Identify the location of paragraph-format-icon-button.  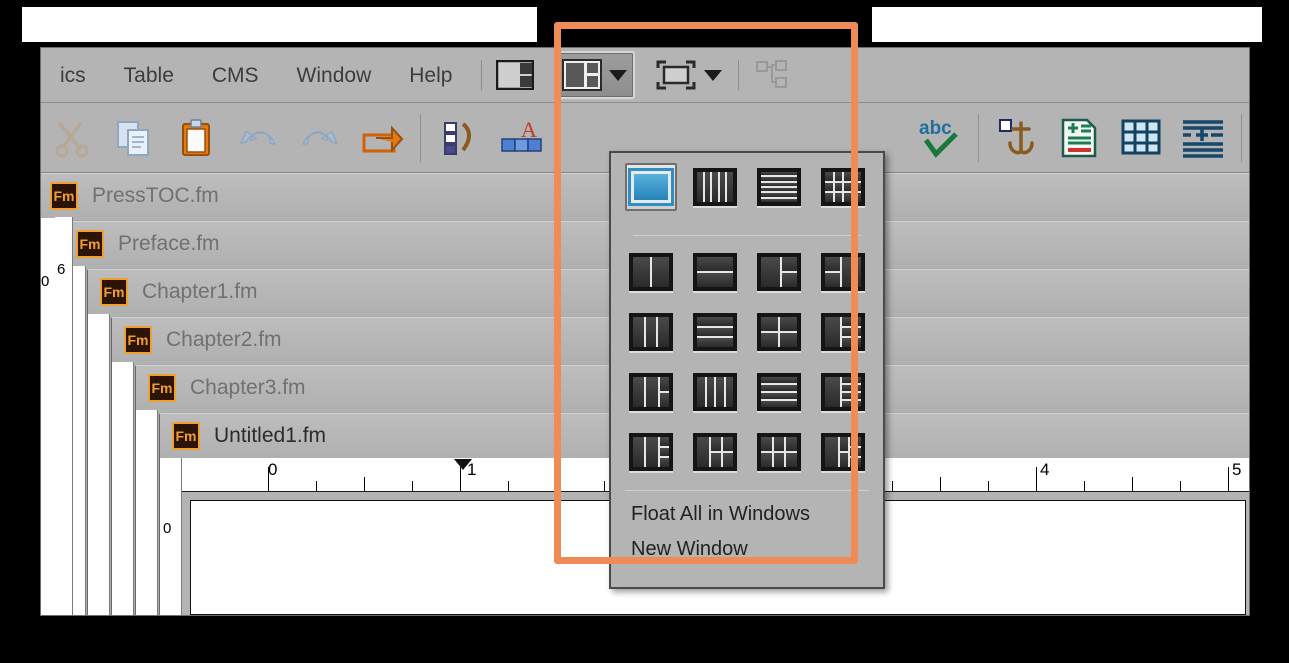
(1203, 138).